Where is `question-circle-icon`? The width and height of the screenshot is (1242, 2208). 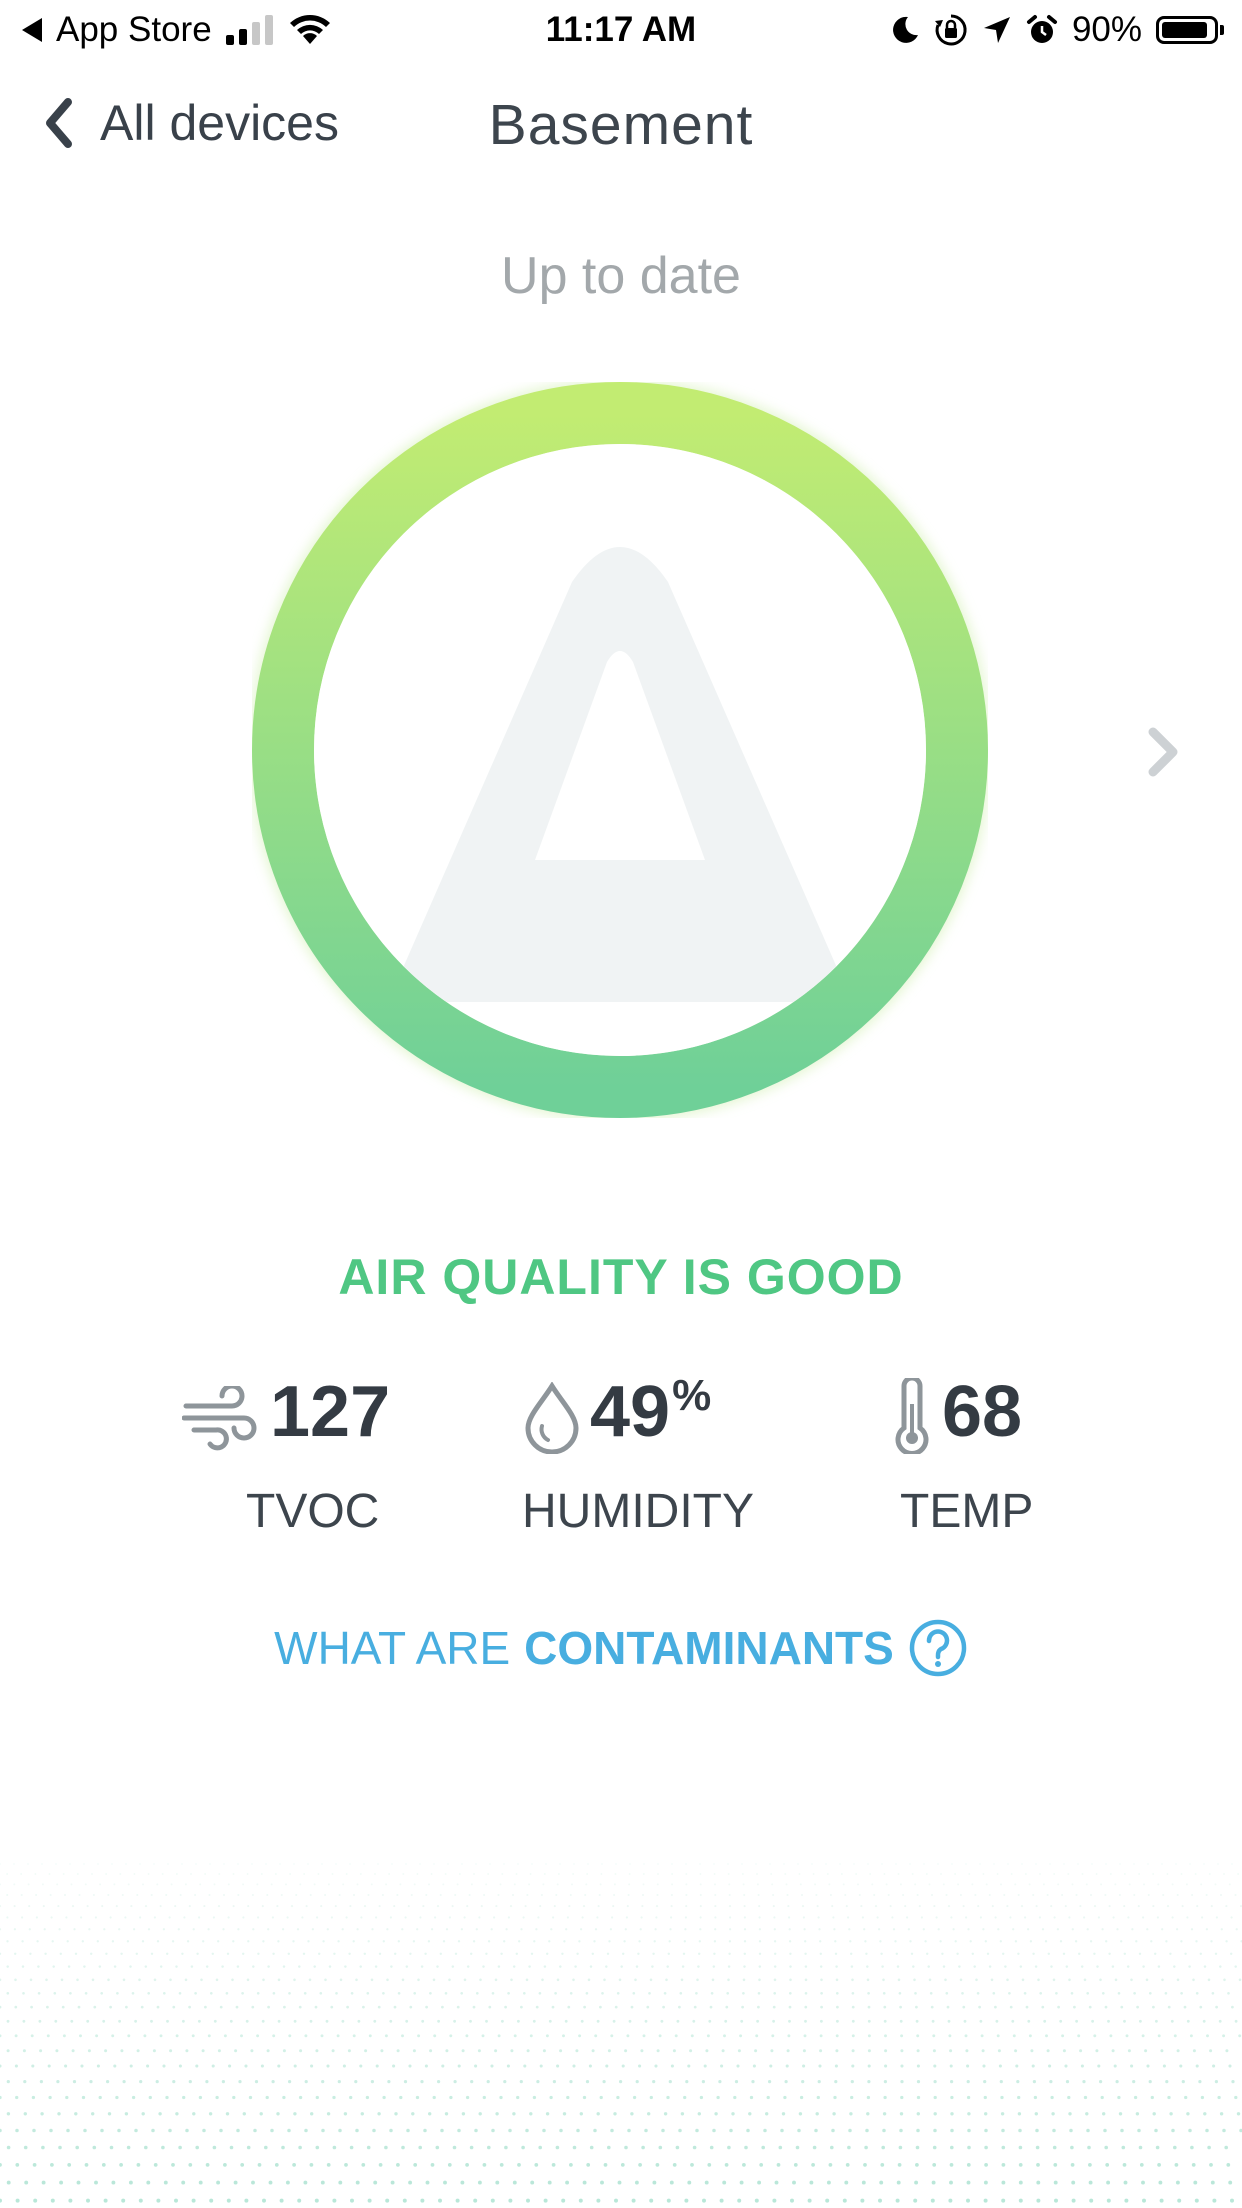
question-circle-icon is located at coordinates (938, 1648).